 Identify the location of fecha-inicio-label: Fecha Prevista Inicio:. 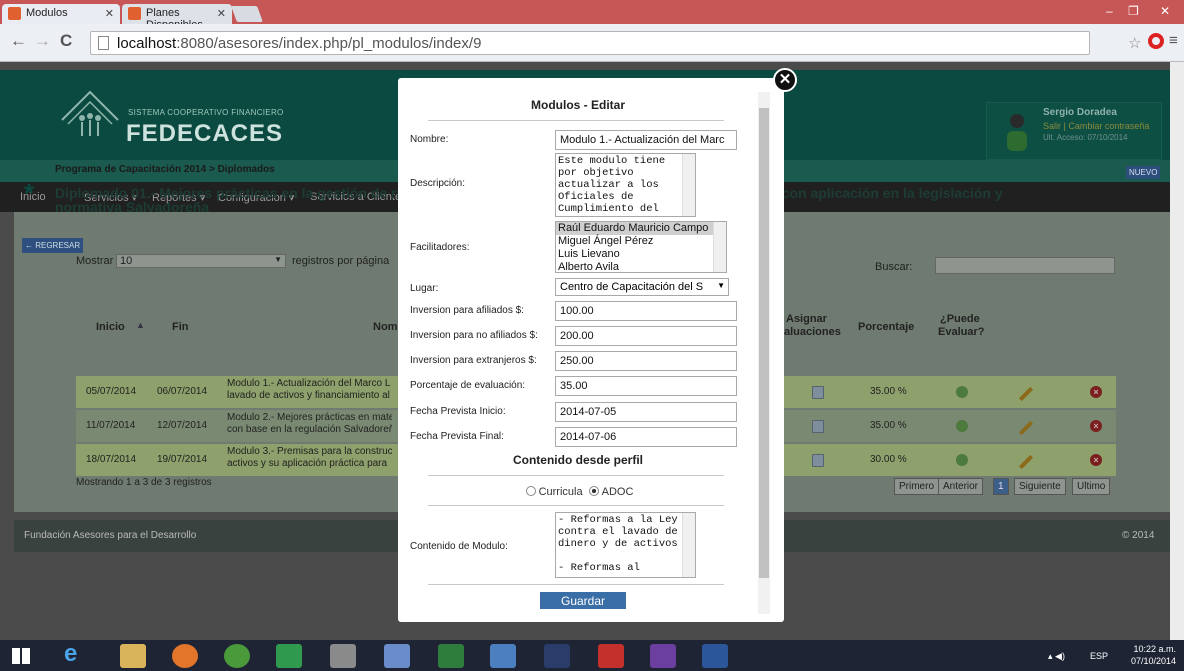
(458, 411).